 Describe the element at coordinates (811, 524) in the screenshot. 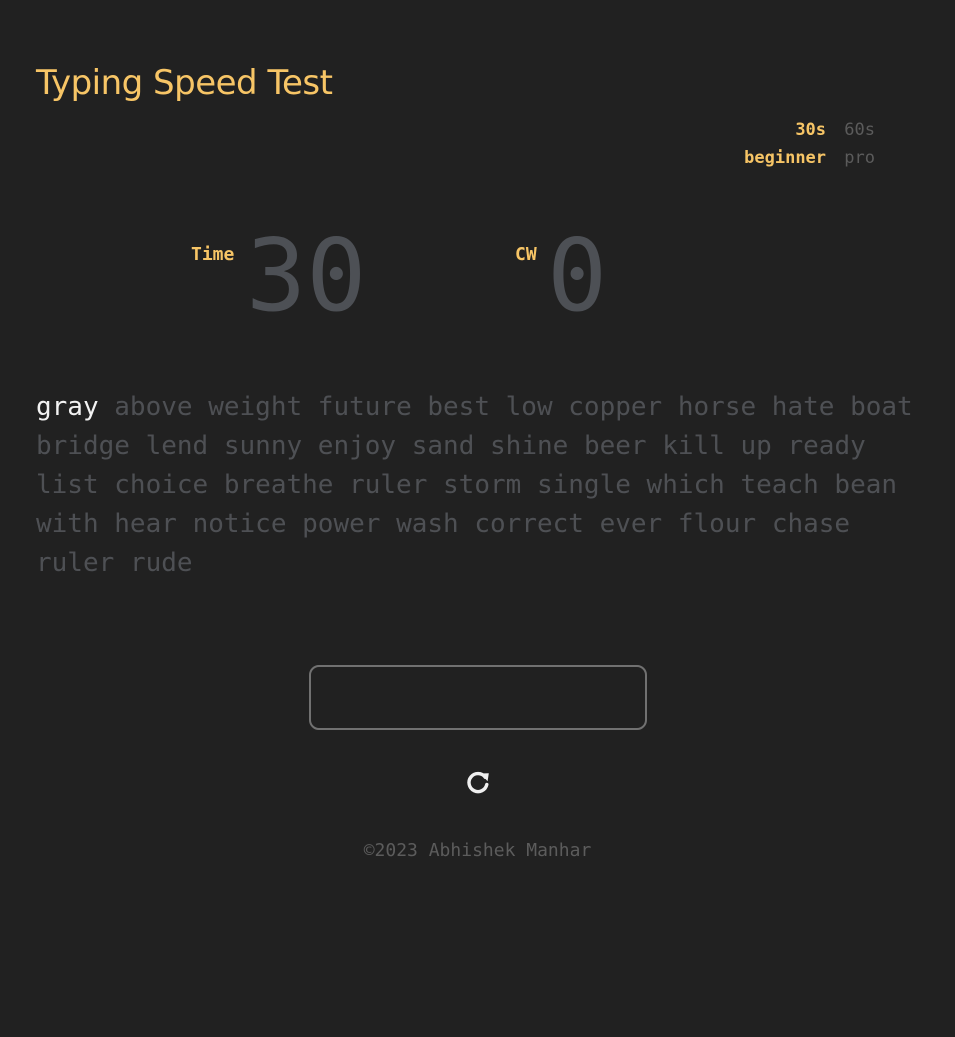

I see `word: chase` at that location.